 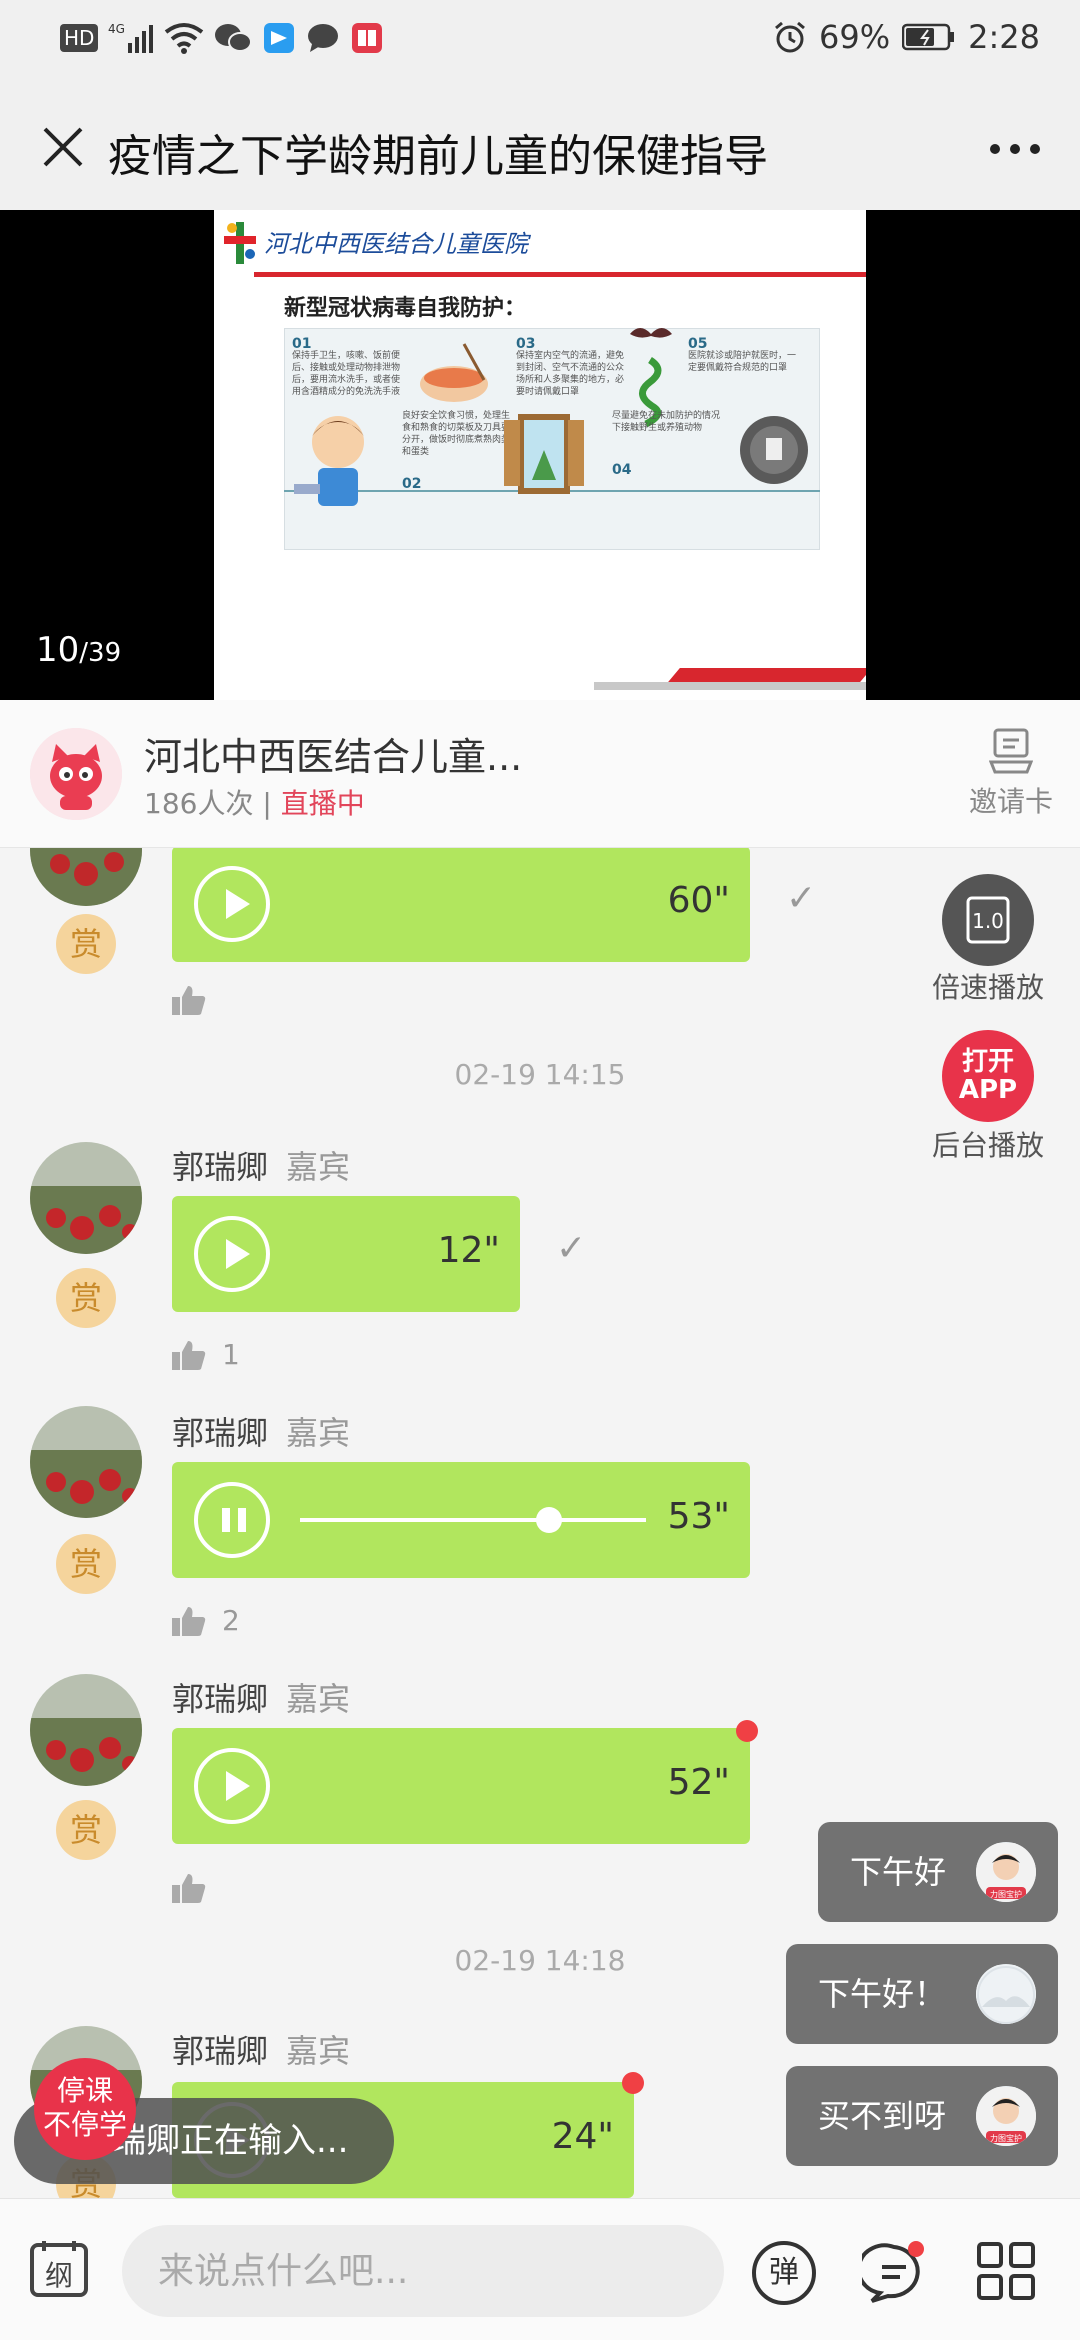 What do you see at coordinates (774, 450) in the screenshot?
I see `face-mask-illustration` at bounding box center [774, 450].